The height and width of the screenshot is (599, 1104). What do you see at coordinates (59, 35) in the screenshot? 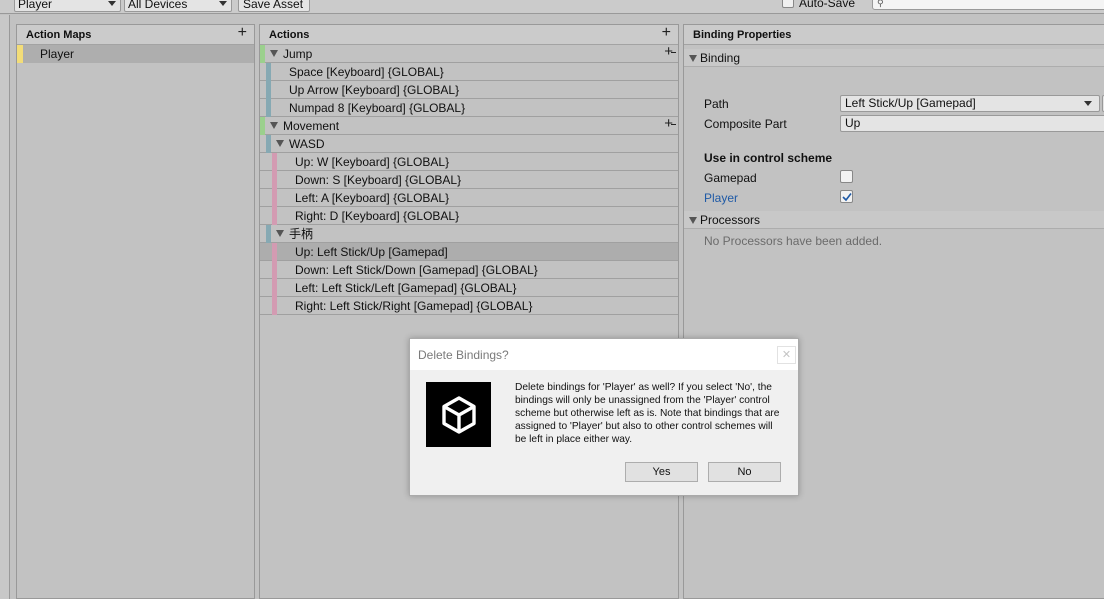
I see `action-maps-title: Action Maps` at bounding box center [59, 35].